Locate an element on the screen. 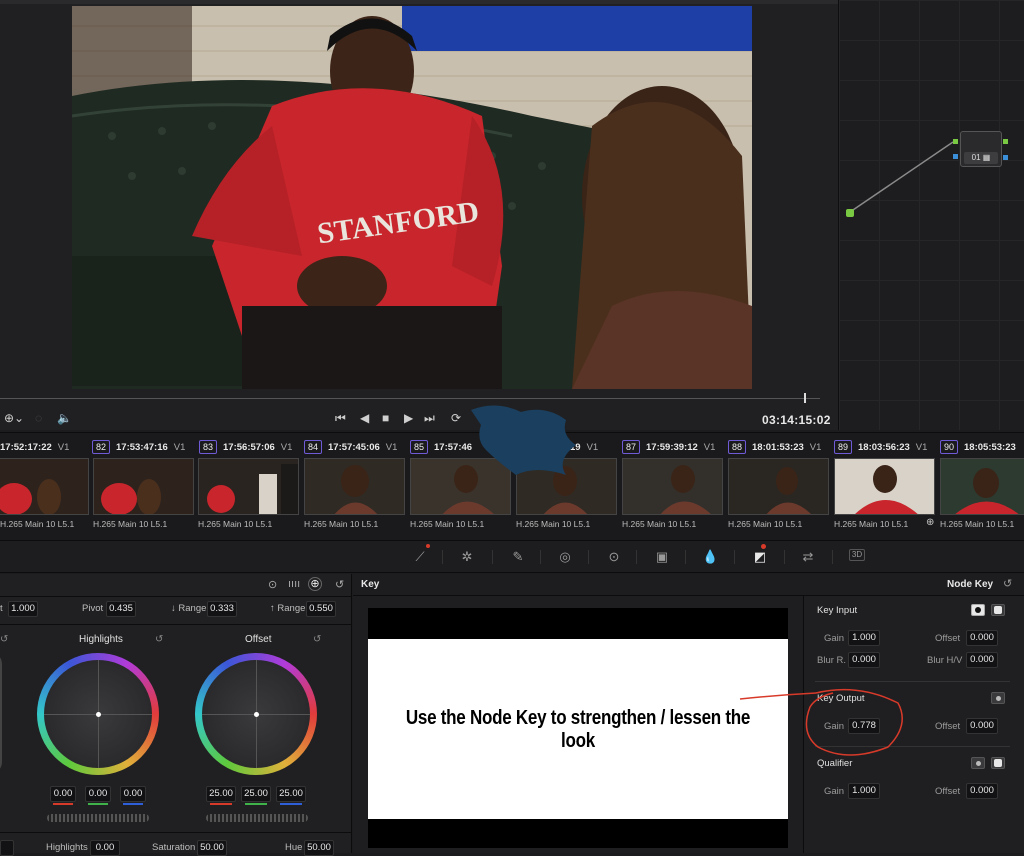 The width and height of the screenshot is (1024, 856). magic-mask-icon: ▣ is located at coordinates (662, 557).